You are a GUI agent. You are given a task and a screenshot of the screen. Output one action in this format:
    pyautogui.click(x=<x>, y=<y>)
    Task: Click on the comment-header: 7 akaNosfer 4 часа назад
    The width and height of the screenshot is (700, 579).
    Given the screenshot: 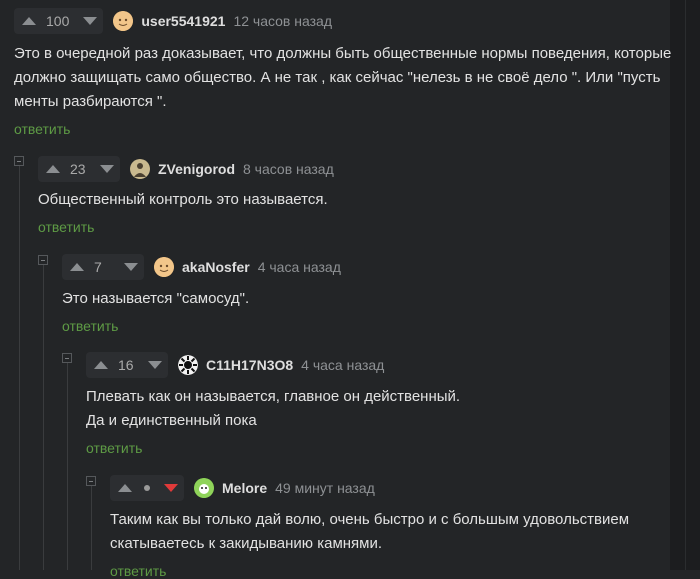 What is the action you would take?
    pyautogui.click(x=201, y=267)
    